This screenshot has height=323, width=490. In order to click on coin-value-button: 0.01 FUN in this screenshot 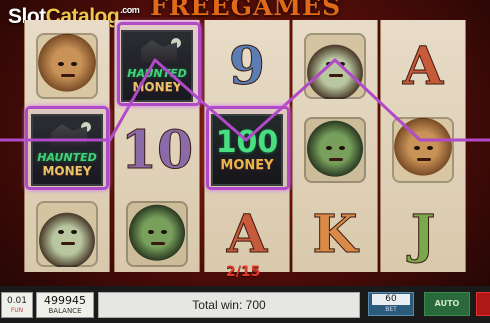, I will do `click(17, 305)`.